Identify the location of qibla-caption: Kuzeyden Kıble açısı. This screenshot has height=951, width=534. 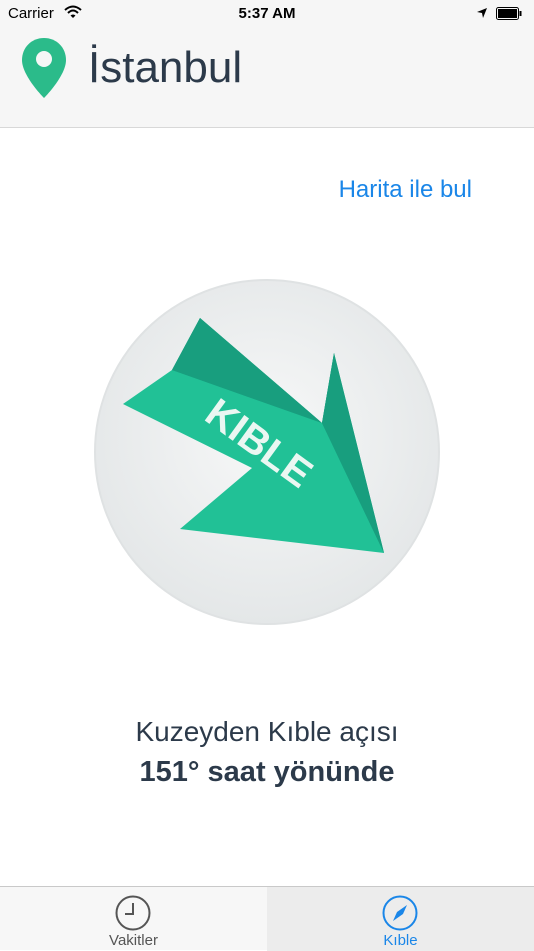
(267, 731).